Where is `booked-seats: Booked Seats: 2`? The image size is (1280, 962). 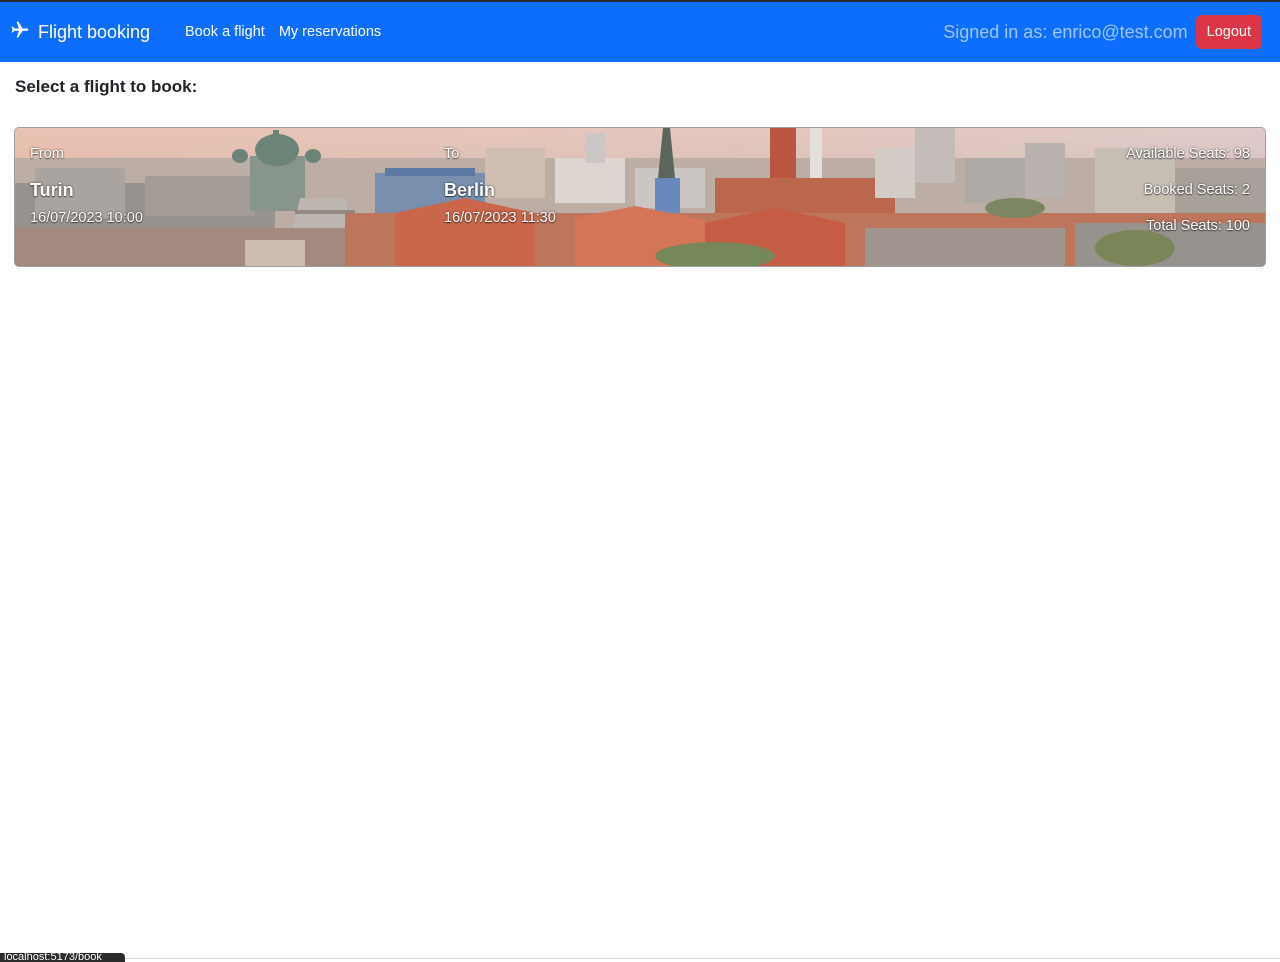 booked-seats: Booked Seats: 2 is located at coordinates (1196, 190).